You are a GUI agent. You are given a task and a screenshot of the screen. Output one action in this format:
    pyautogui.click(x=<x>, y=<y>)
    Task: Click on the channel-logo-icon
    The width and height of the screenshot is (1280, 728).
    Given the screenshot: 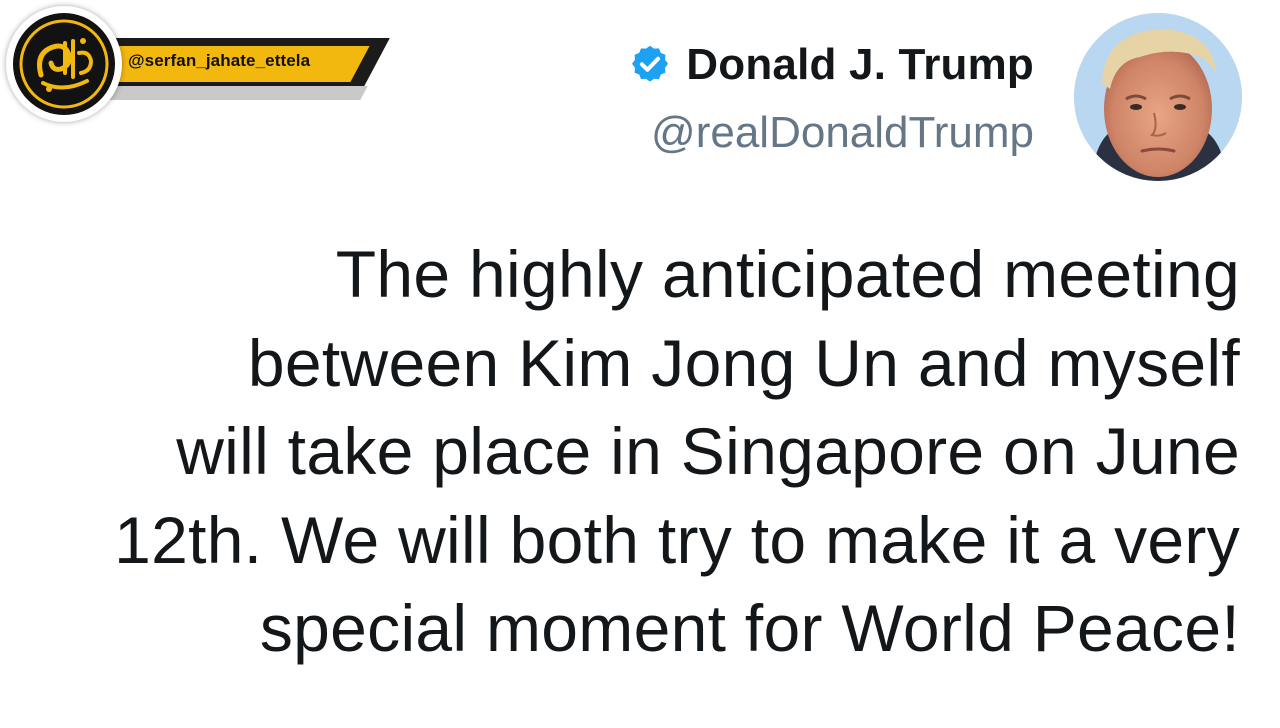 What is the action you would take?
    pyautogui.click(x=64, y=64)
    